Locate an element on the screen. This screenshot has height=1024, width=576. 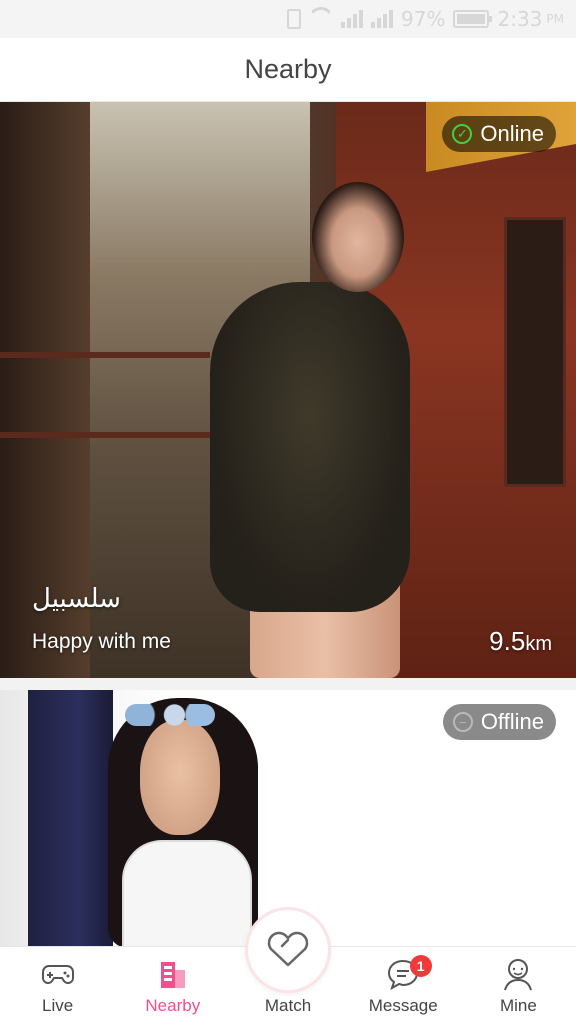
nav-label: Match is located at coordinates (288, 1005).